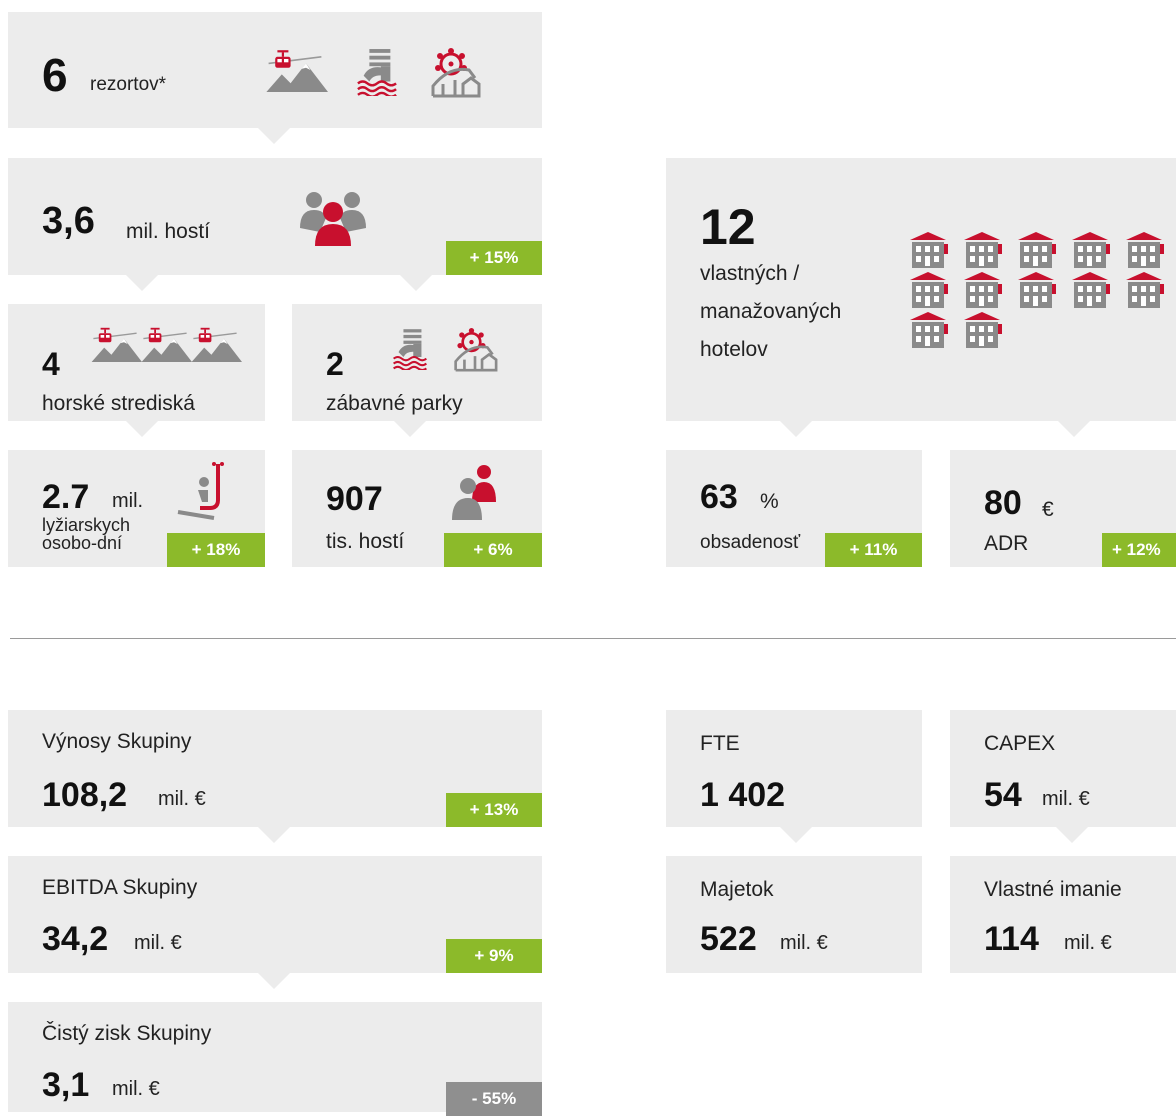 The width and height of the screenshot is (1176, 1116). I want to click on revenue-change-badge: + 13%, so click(494, 810).